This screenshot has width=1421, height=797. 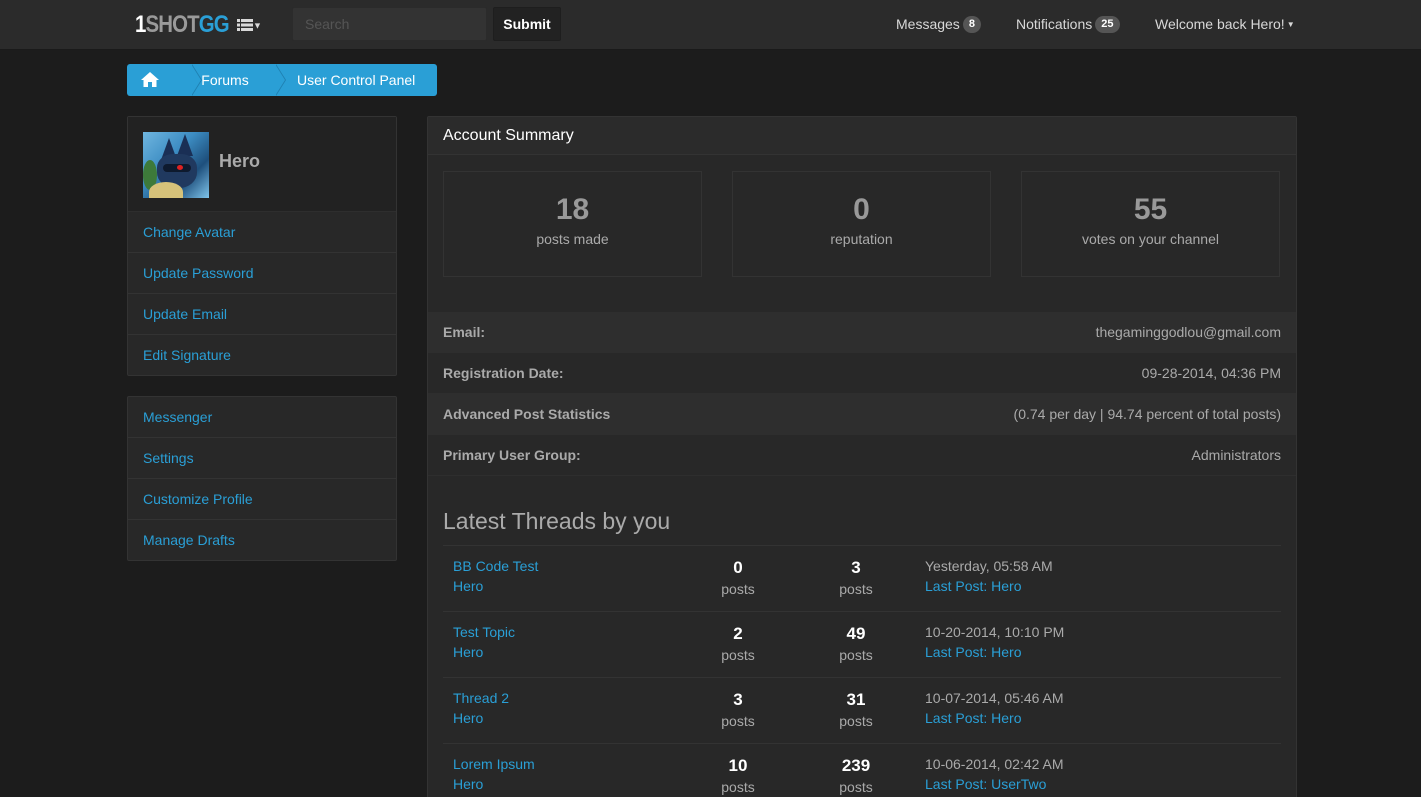 What do you see at coordinates (995, 632) in the screenshot?
I see `thread-date: 10-20-2014, 10:10 PM` at bounding box center [995, 632].